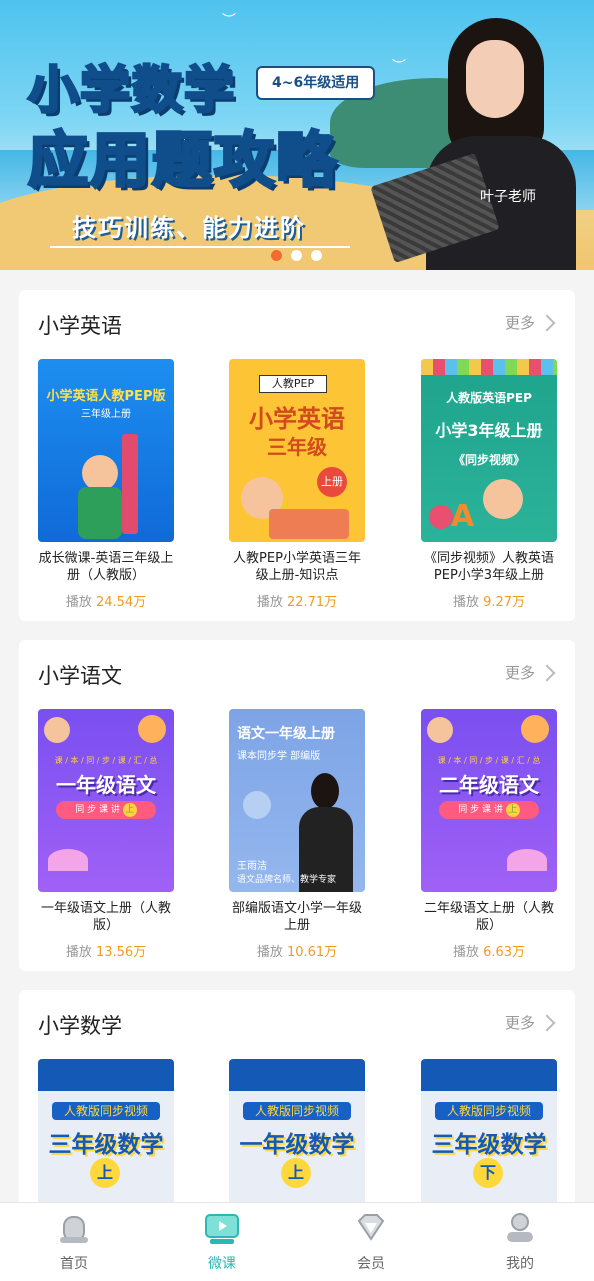 The width and height of the screenshot is (594, 1281). I want to click on course-cover: 人教PEP 小学英语 三年级 上册, so click(297, 450).